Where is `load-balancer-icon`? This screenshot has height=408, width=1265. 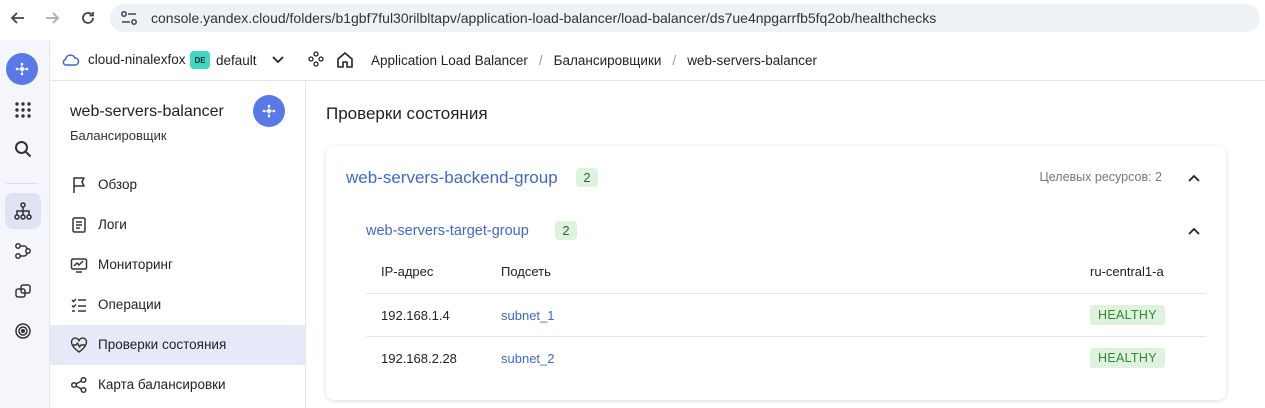
load-balancer-icon is located at coordinates (23, 211).